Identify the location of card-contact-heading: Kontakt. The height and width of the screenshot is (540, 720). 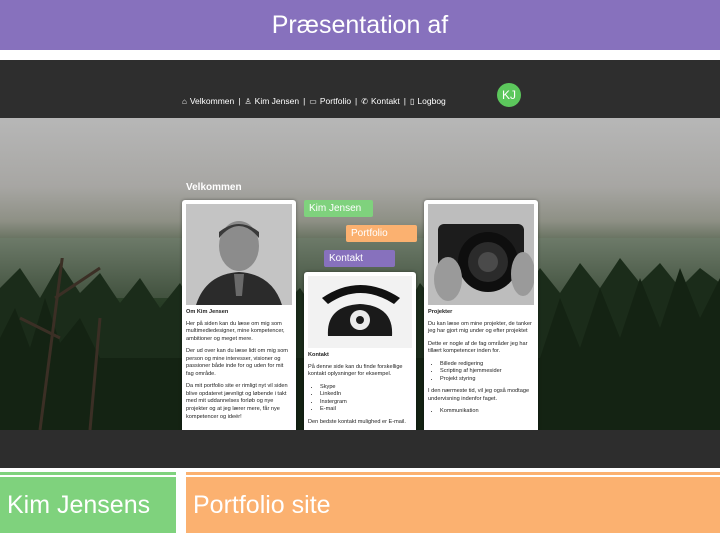
(318, 355).